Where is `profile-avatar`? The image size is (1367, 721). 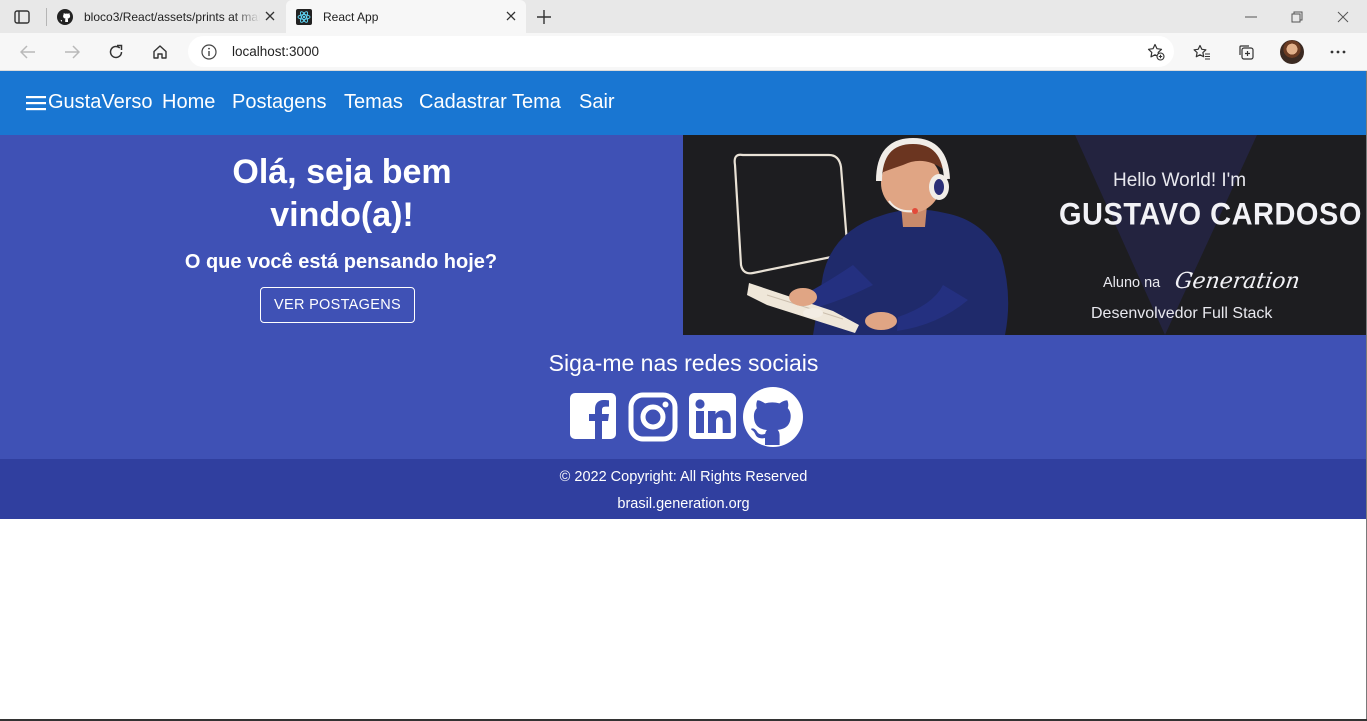 profile-avatar is located at coordinates (1292, 52).